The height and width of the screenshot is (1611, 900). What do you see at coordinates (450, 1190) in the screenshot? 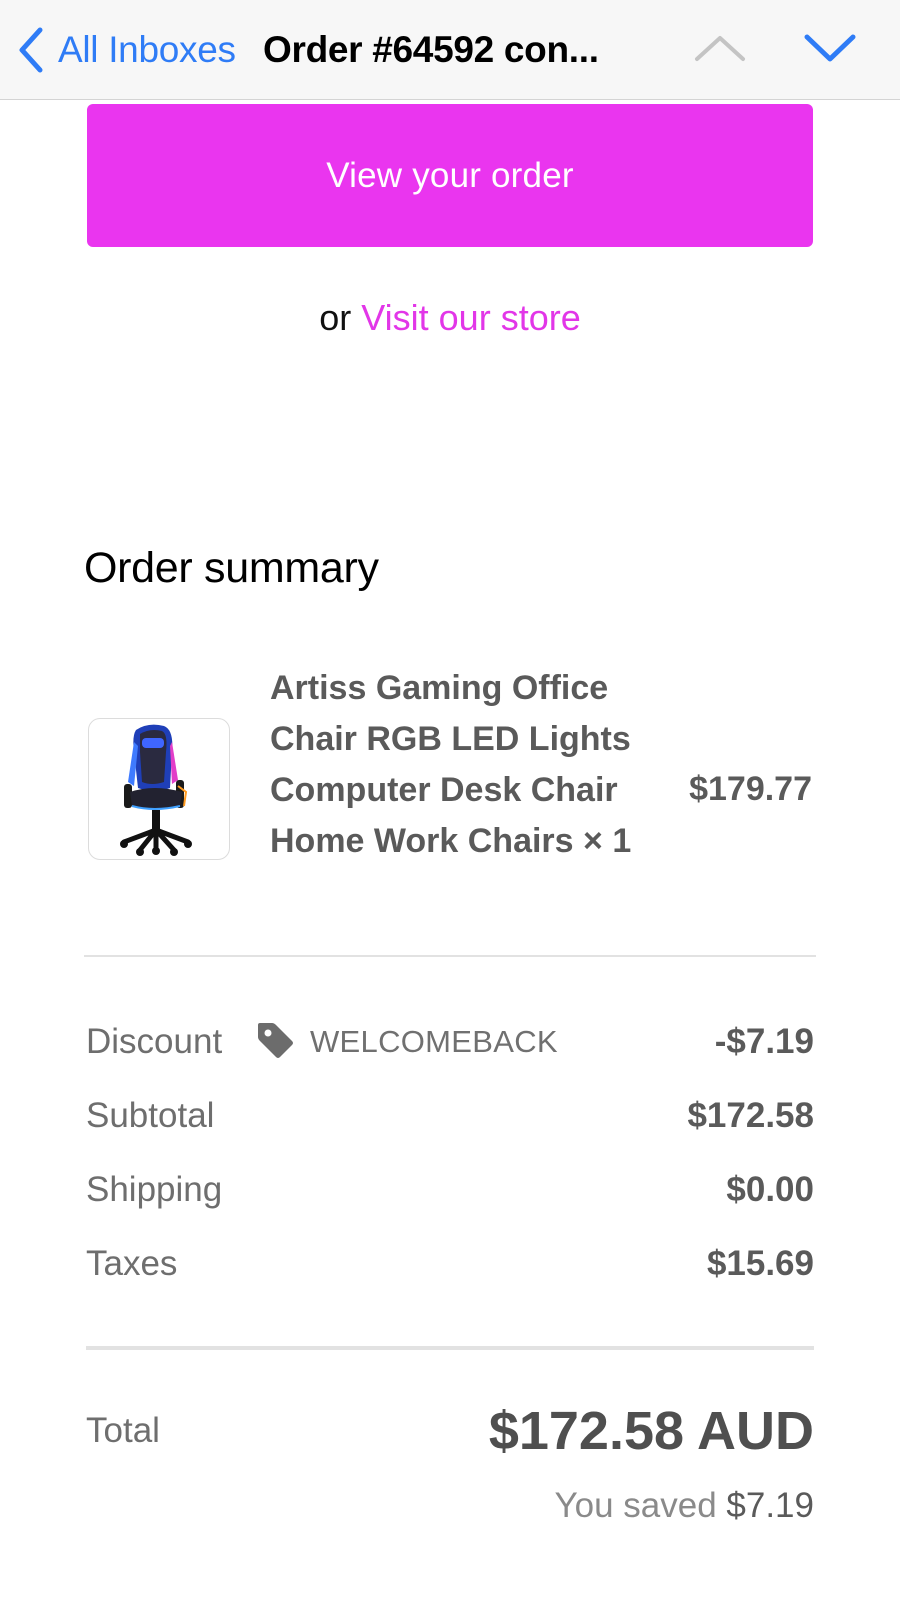
I see `shipping-row: Shipping $0.00` at bounding box center [450, 1190].